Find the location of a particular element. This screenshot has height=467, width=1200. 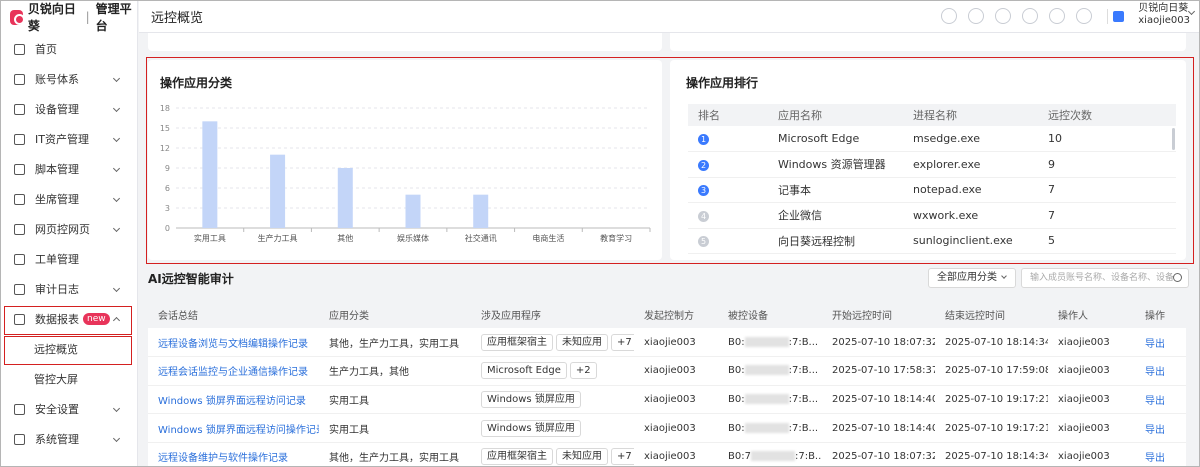

sidebar-item-label: 工单管理 is located at coordinates (57, 259).